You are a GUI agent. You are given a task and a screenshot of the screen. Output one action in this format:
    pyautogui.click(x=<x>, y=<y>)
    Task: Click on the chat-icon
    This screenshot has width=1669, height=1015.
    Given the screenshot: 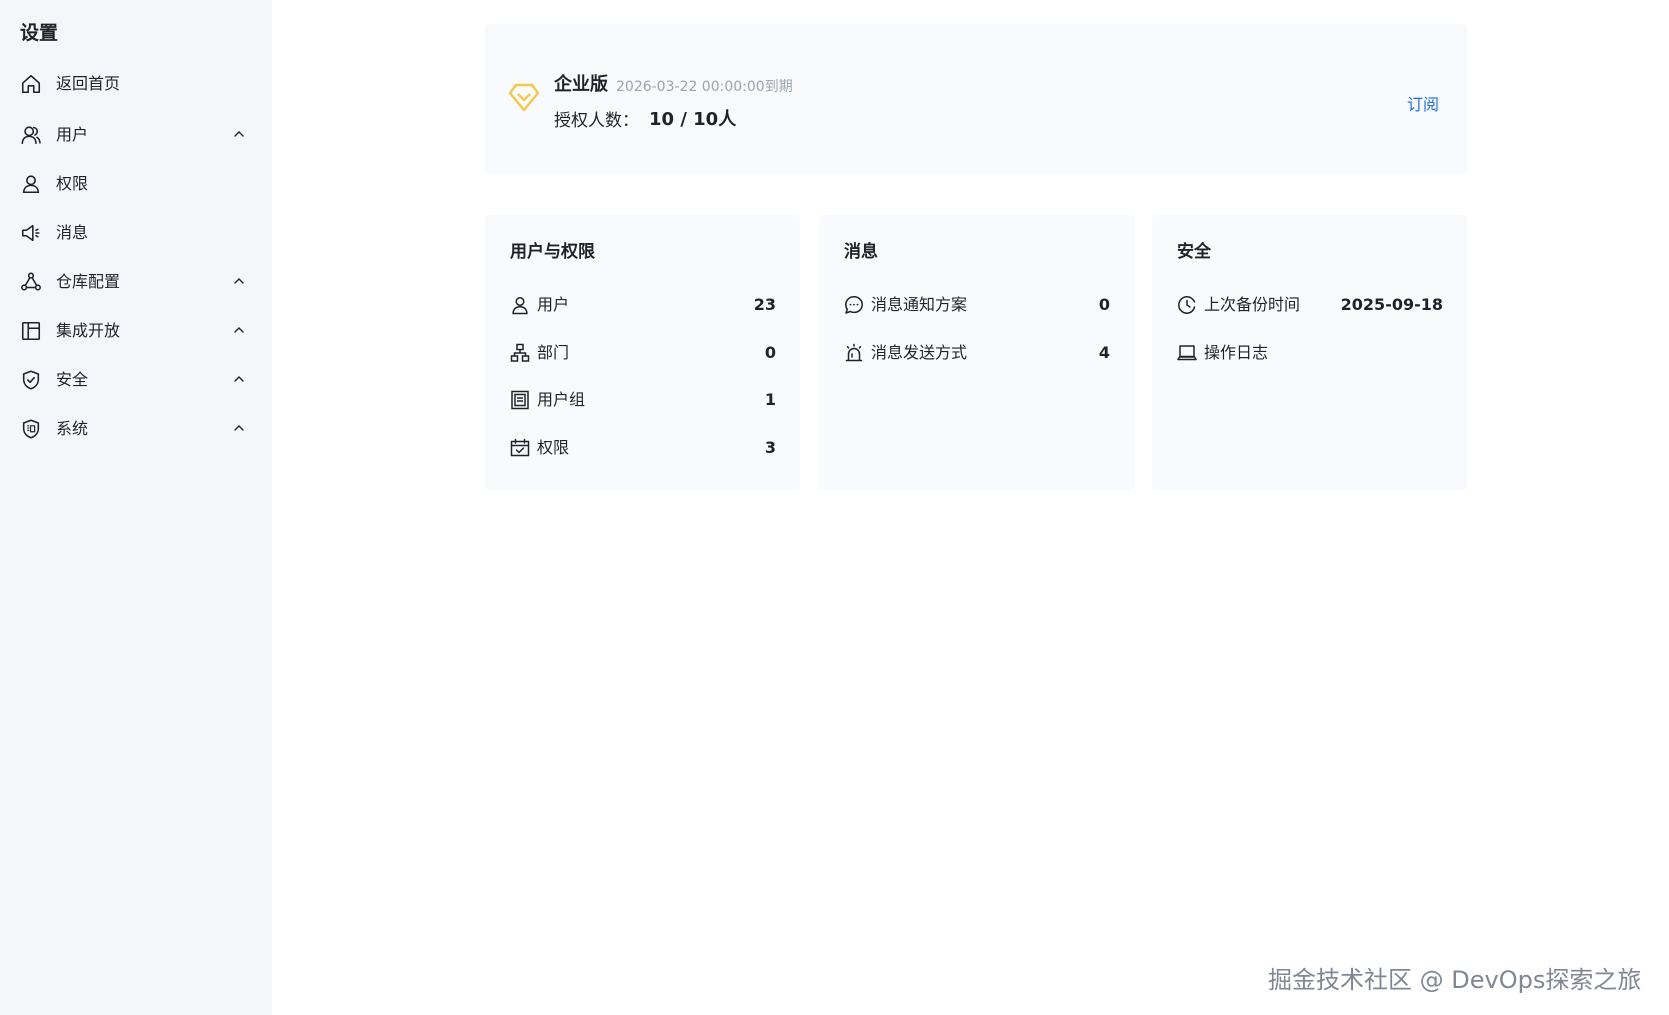 What is the action you would take?
    pyautogui.click(x=854, y=305)
    